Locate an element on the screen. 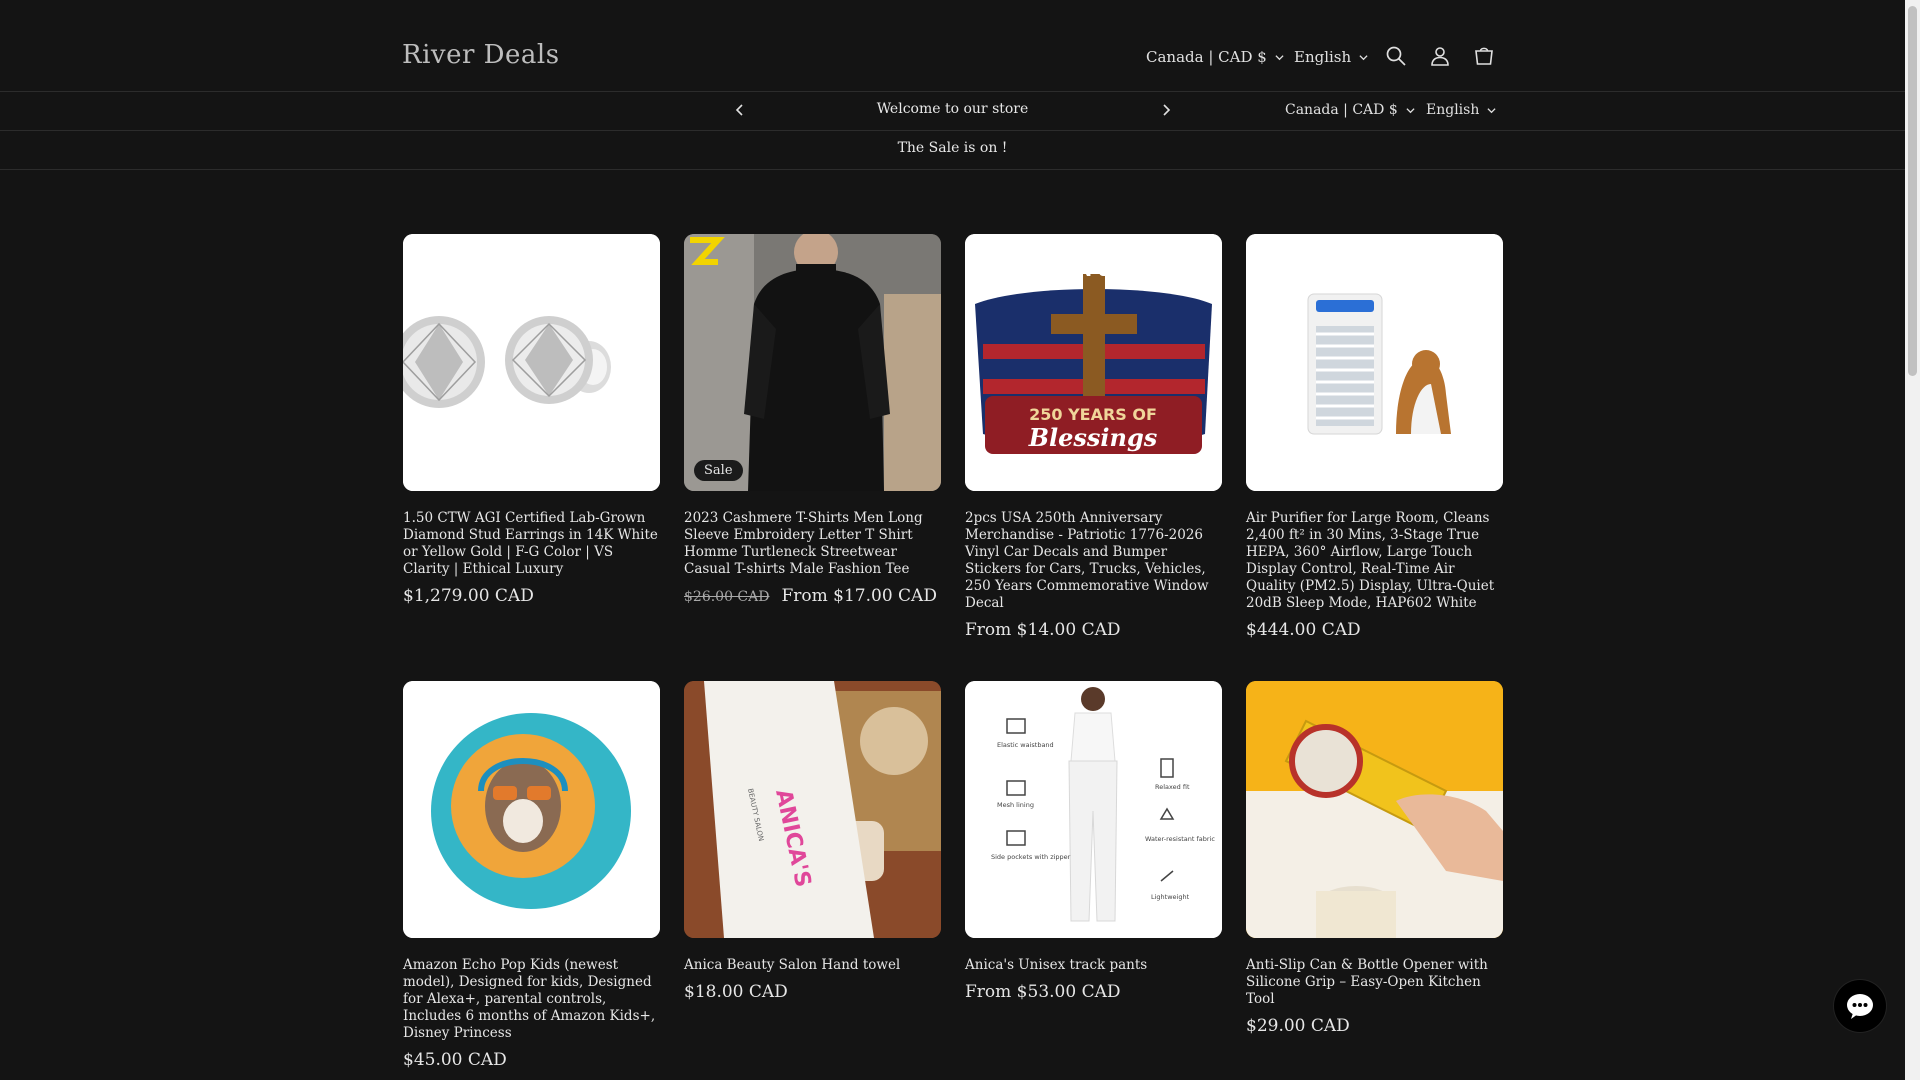  diamond-earrings-image is located at coordinates (531, 362).